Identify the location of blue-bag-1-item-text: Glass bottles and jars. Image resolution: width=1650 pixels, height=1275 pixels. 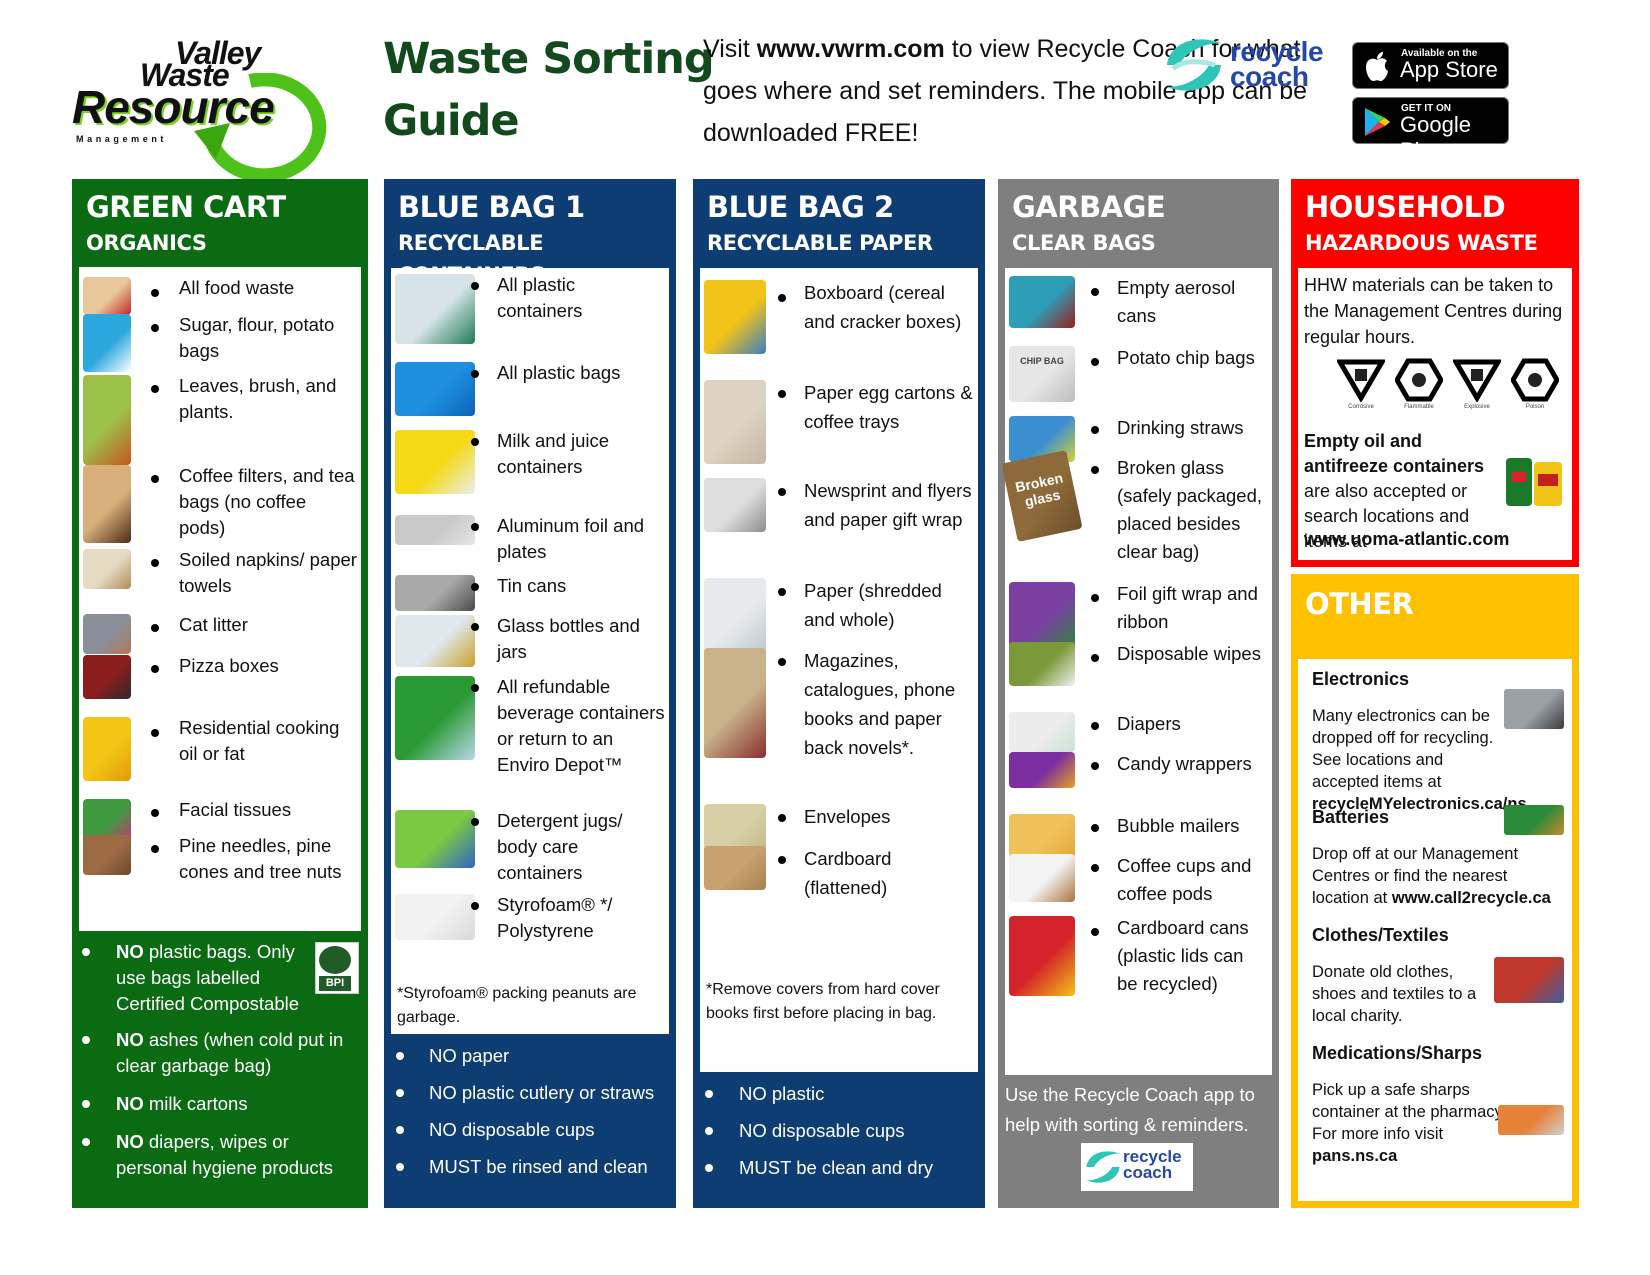
(568, 638).